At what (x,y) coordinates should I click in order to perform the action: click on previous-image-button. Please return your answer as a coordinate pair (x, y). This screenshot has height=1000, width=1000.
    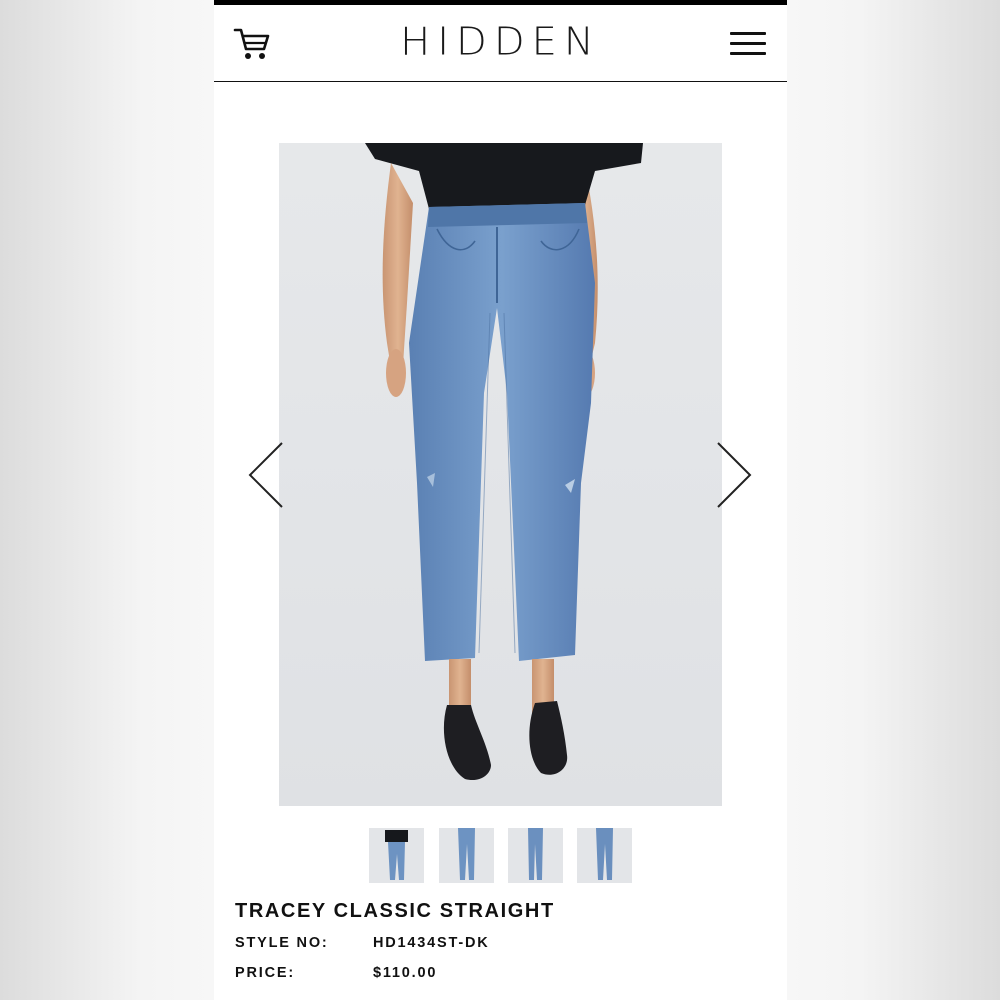
    Looking at the image, I should click on (266, 475).